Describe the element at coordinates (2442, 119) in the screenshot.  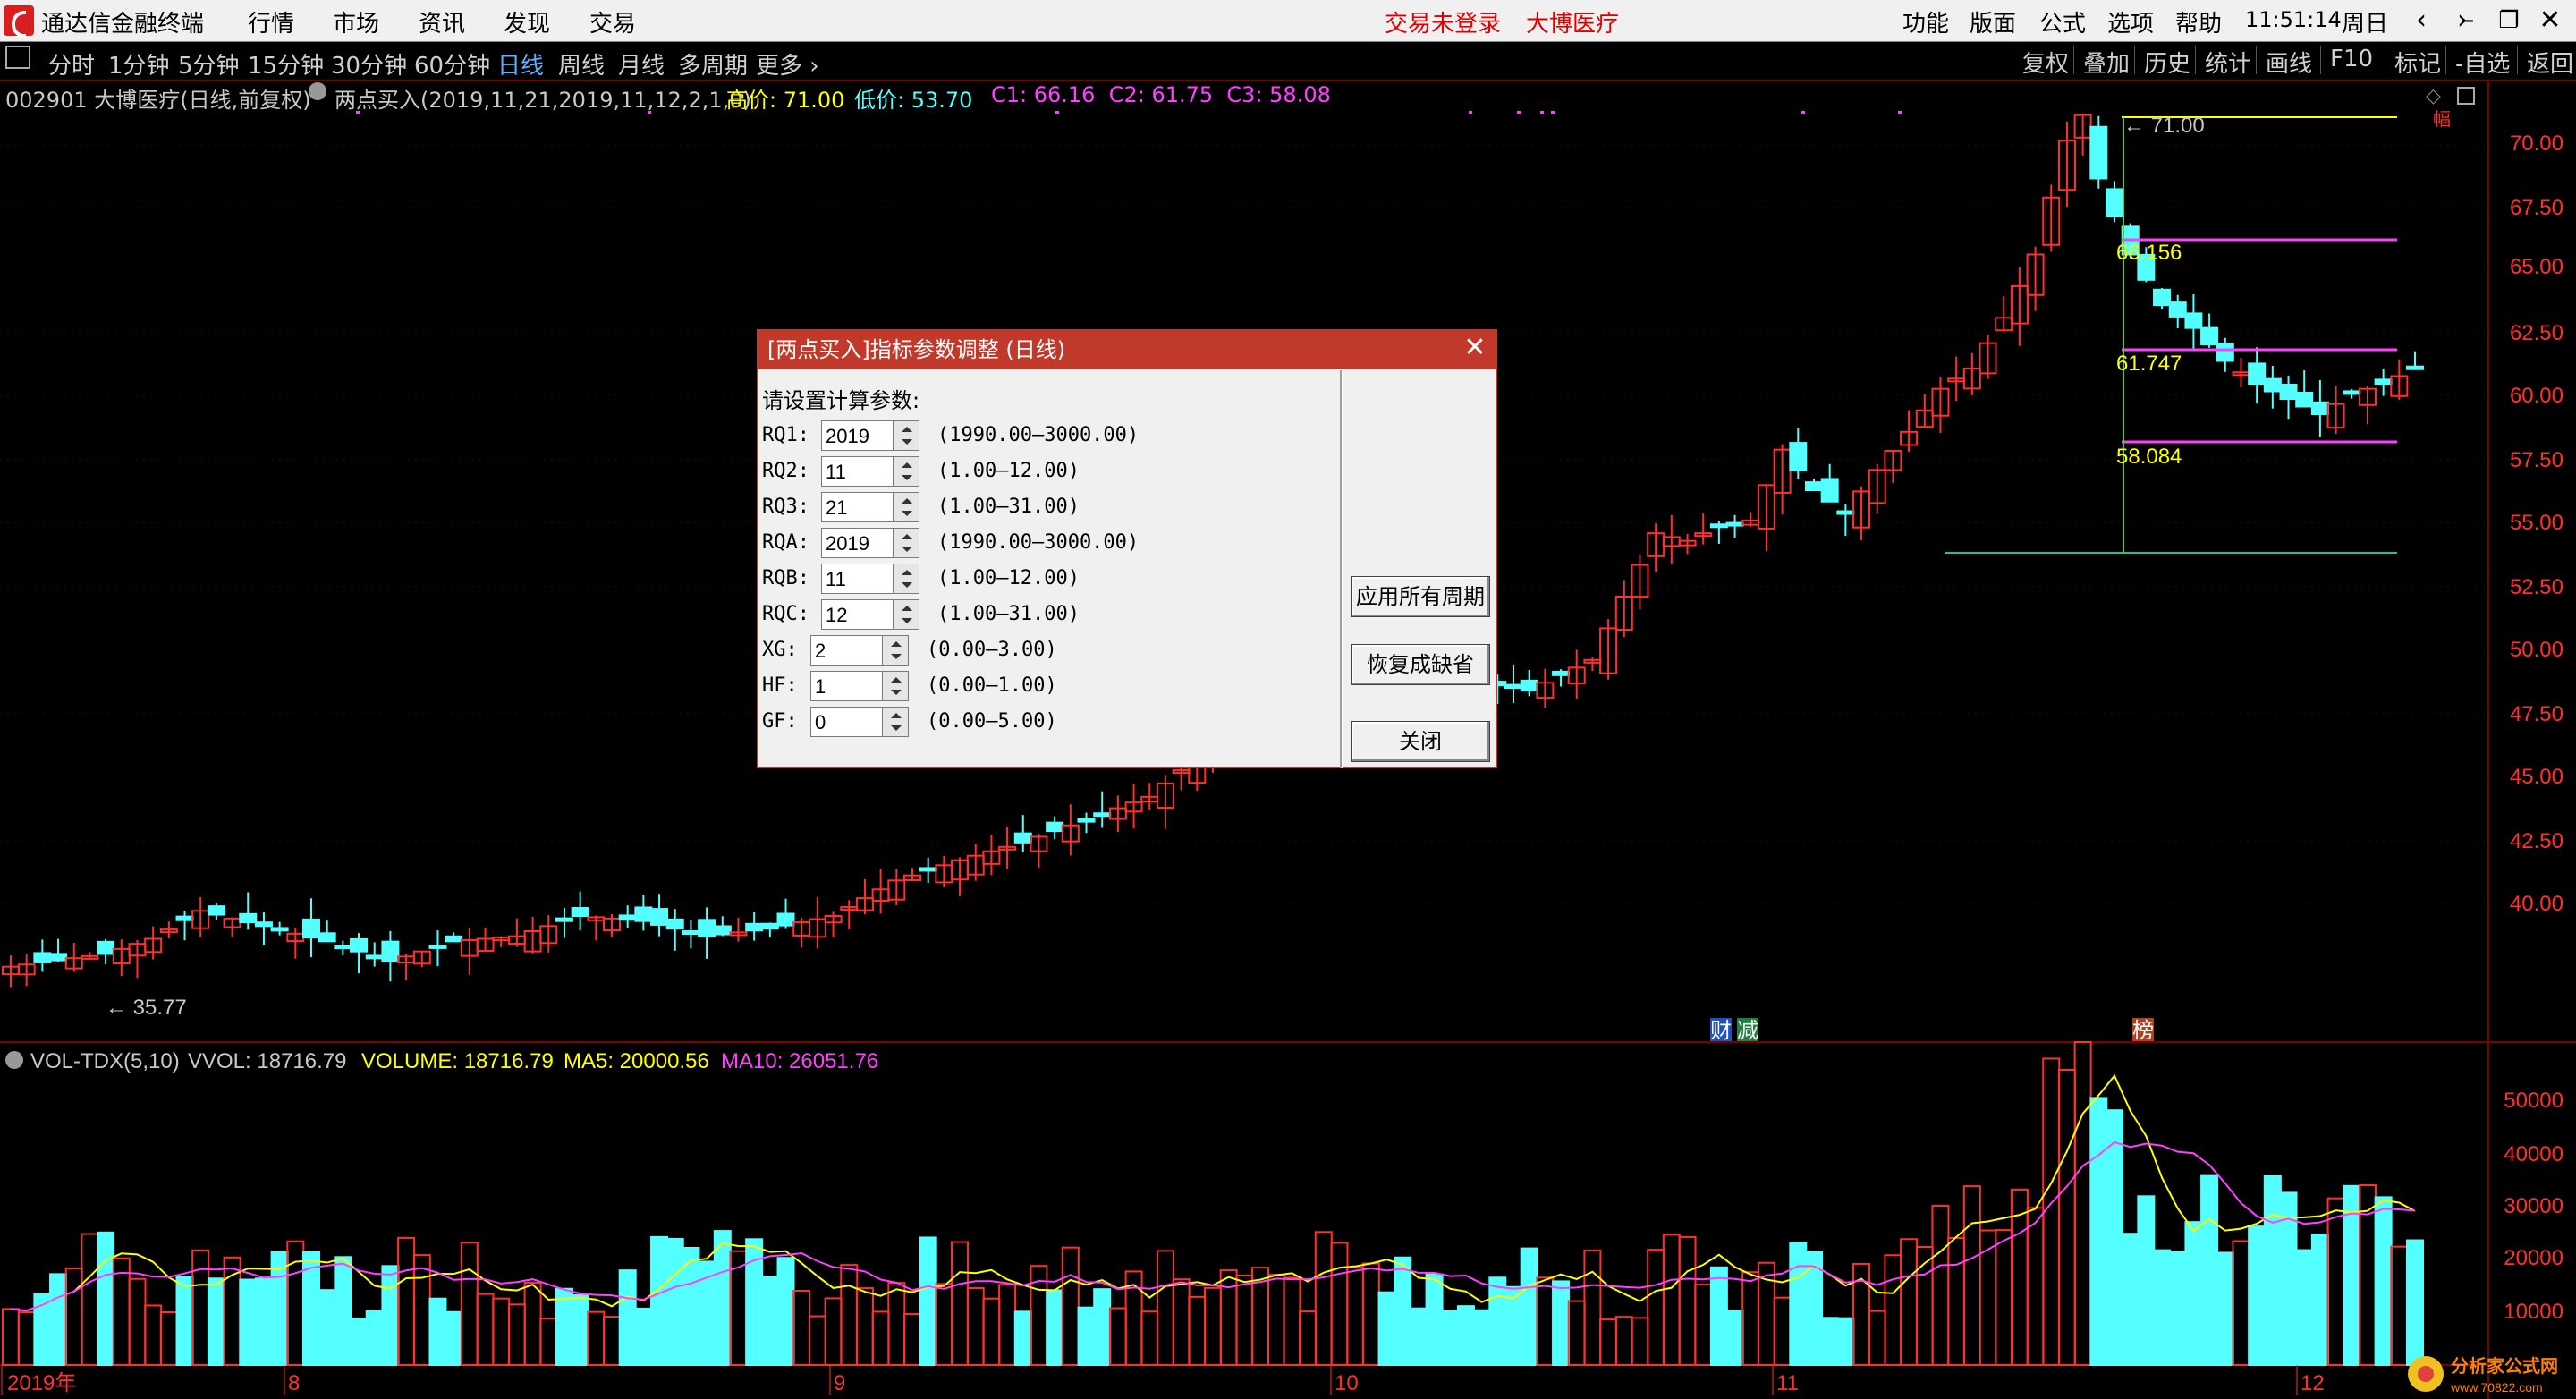
I see `top-right-label: 幅` at that location.